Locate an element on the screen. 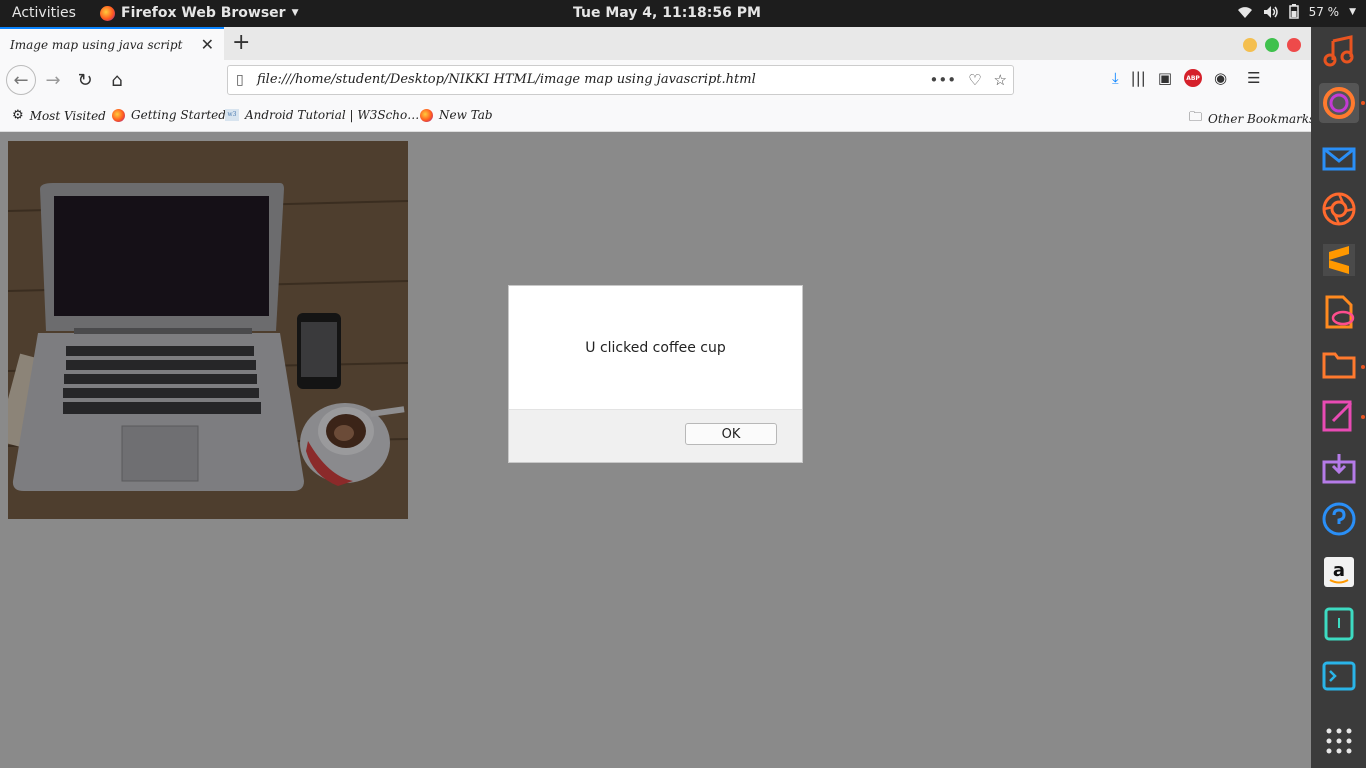  aperture-icon is located at coordinates (1339, 209).